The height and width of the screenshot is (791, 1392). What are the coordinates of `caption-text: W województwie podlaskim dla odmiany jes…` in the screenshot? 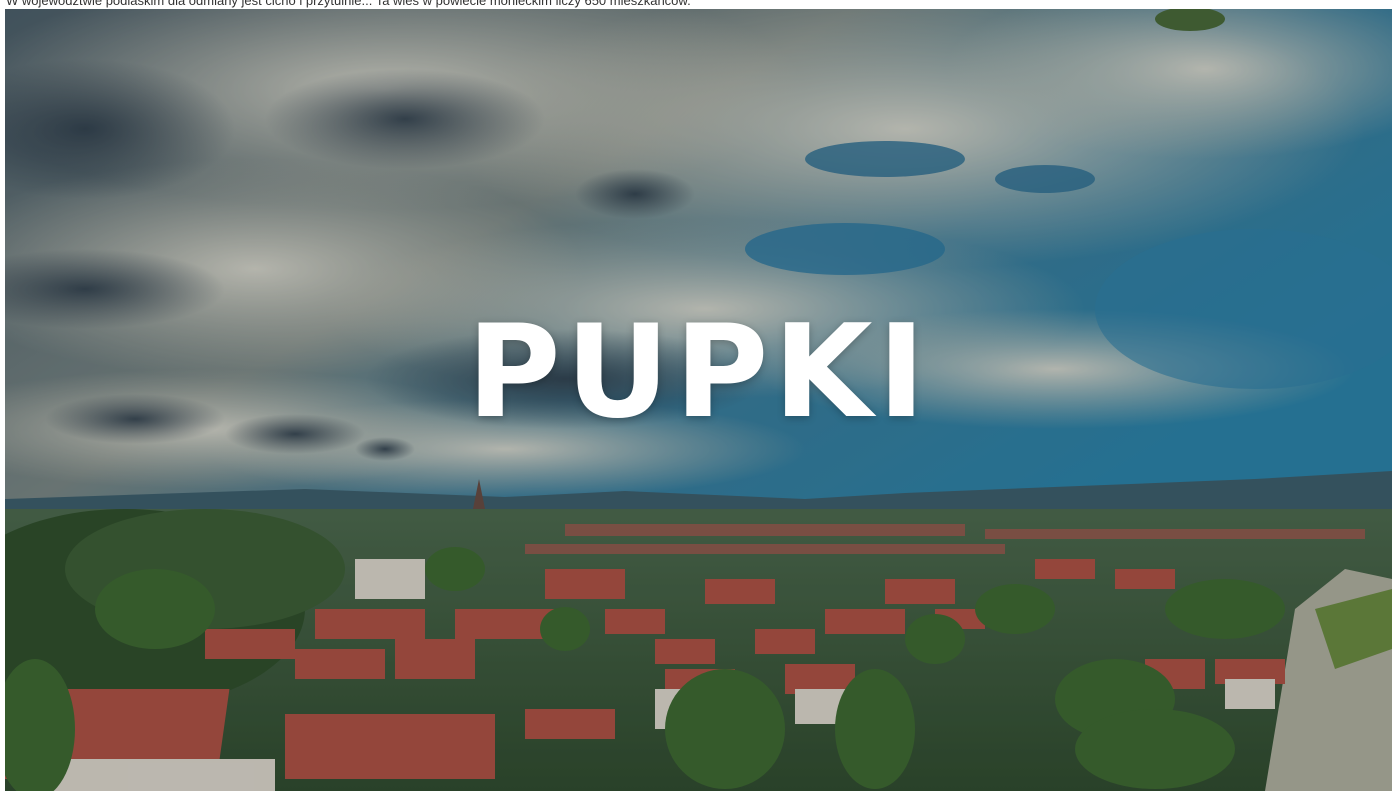 It's located at (348, 4).